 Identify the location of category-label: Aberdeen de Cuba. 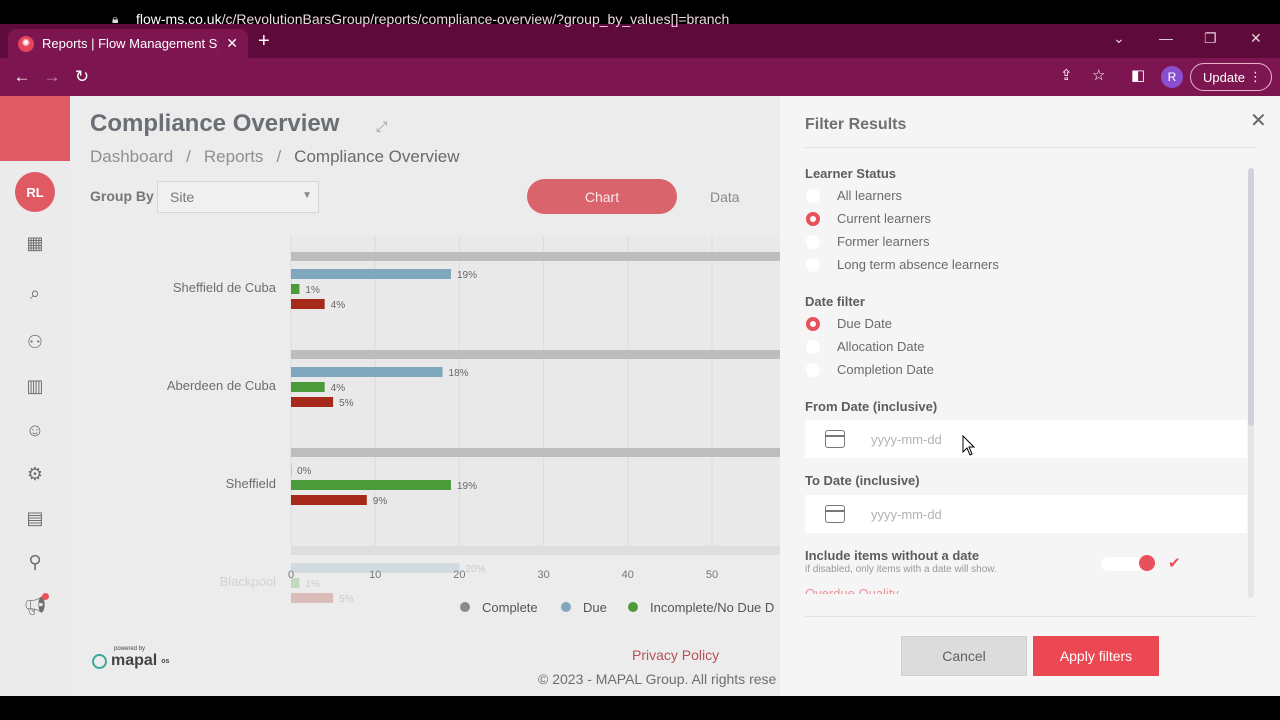
(222, 385).